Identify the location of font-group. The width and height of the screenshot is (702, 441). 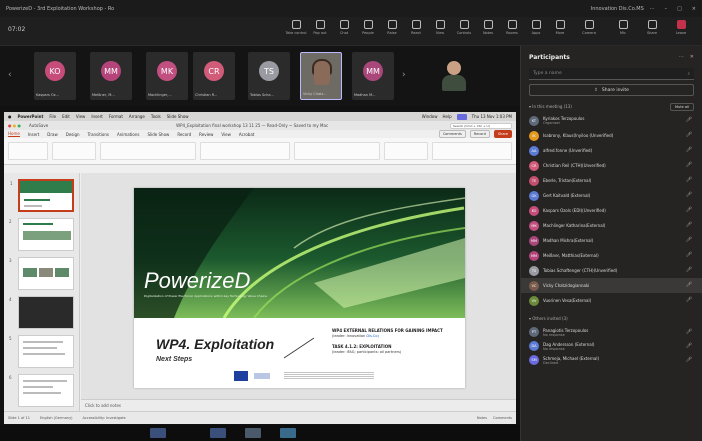
(148, 151).